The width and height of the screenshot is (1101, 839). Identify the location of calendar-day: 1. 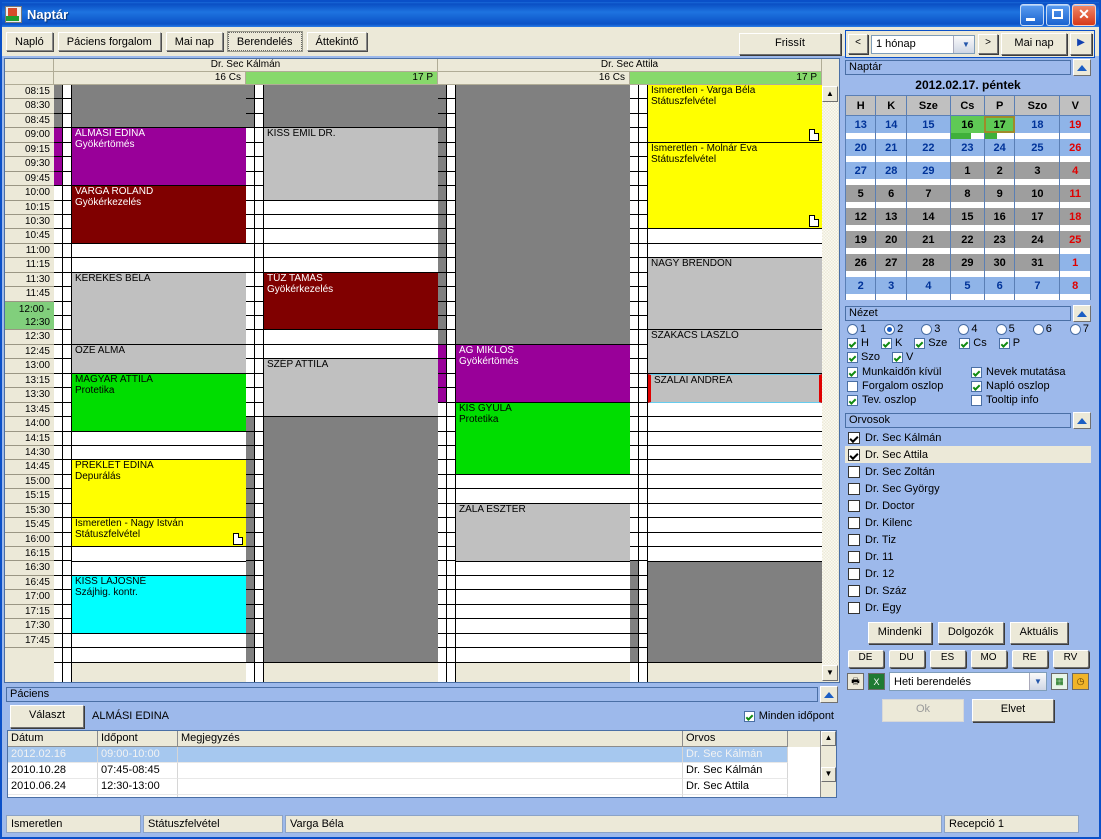
(967, 170).